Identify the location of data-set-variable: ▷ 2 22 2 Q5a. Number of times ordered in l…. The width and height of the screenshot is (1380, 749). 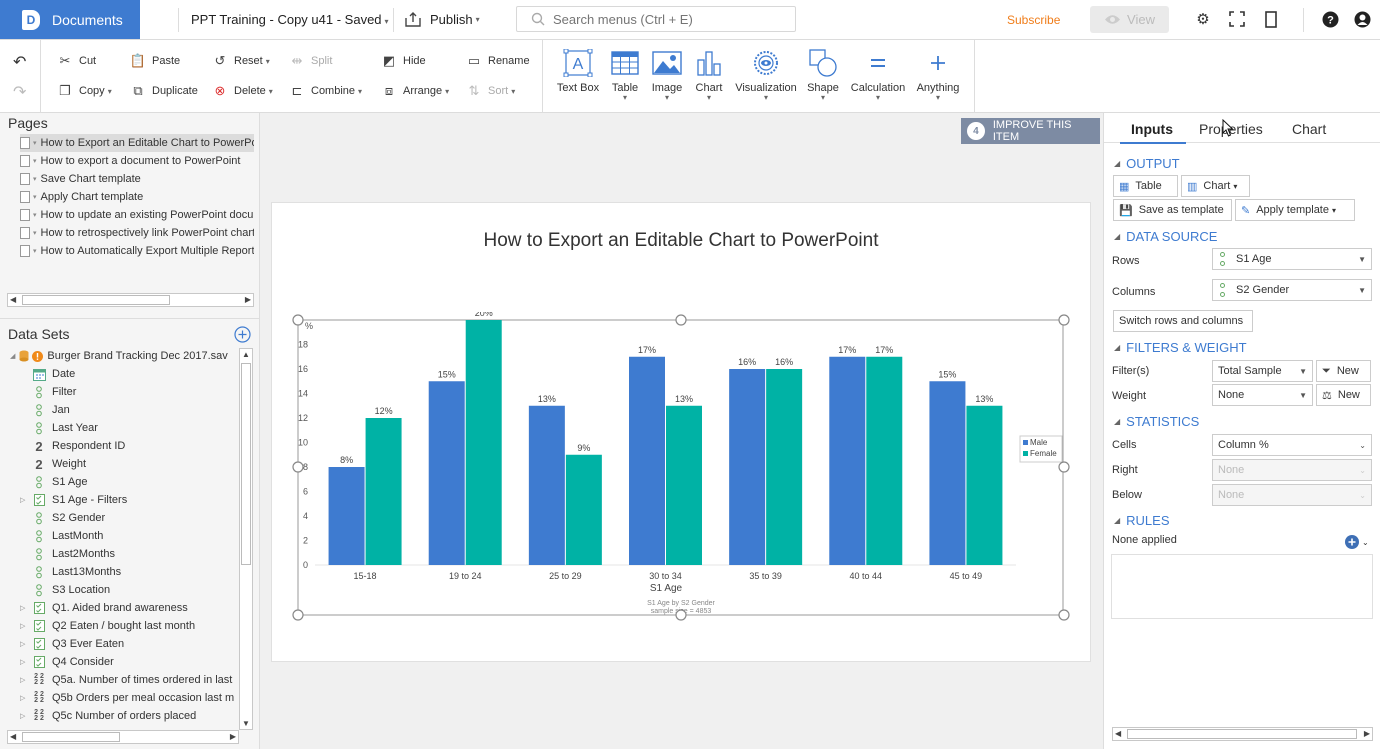
(130, 680).